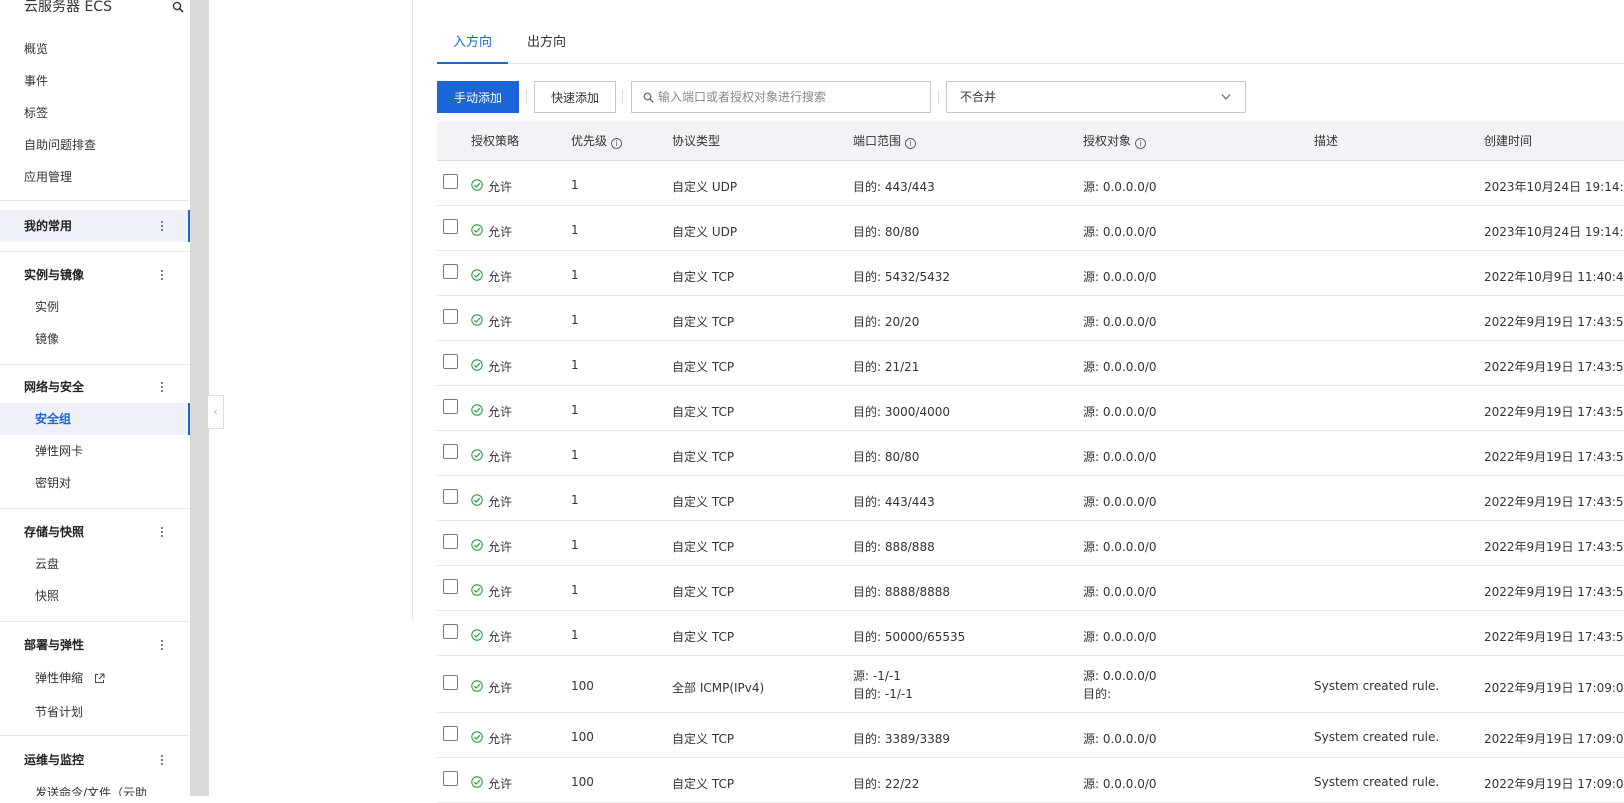 This screenshot has width=1624, height=803. Describe the element at coordinates (696, 141) in the screenshot. I see `header-protocol: 协议类型` at that location.